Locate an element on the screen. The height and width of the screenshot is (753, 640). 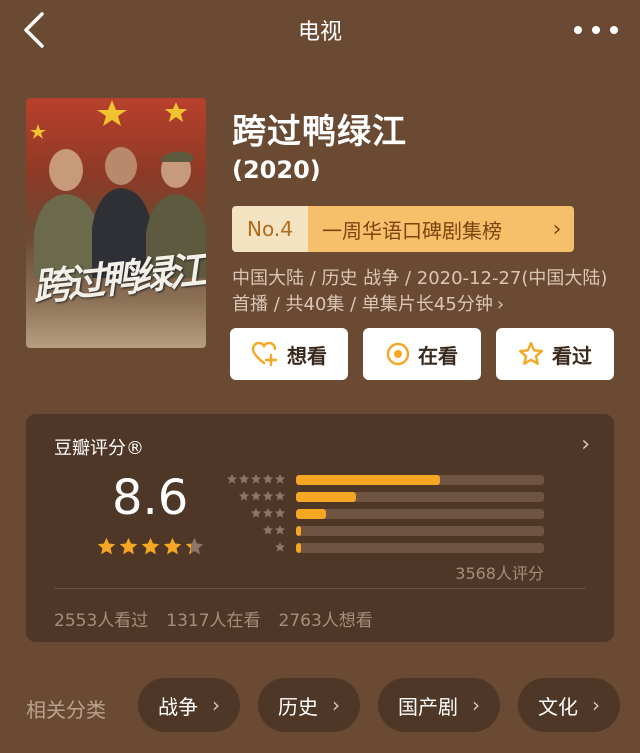
watching-button: 在看 is located at coordinates (422, 354).